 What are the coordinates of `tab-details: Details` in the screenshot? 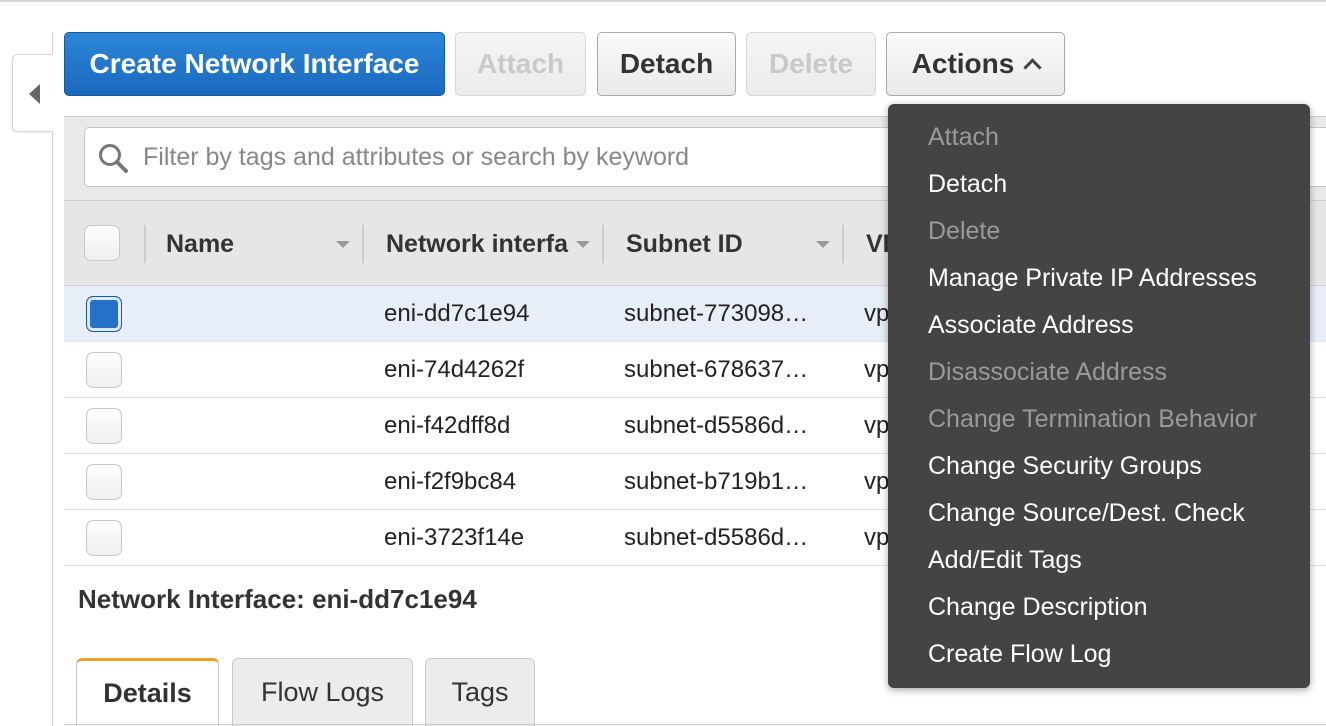 It's located at (147, 692).